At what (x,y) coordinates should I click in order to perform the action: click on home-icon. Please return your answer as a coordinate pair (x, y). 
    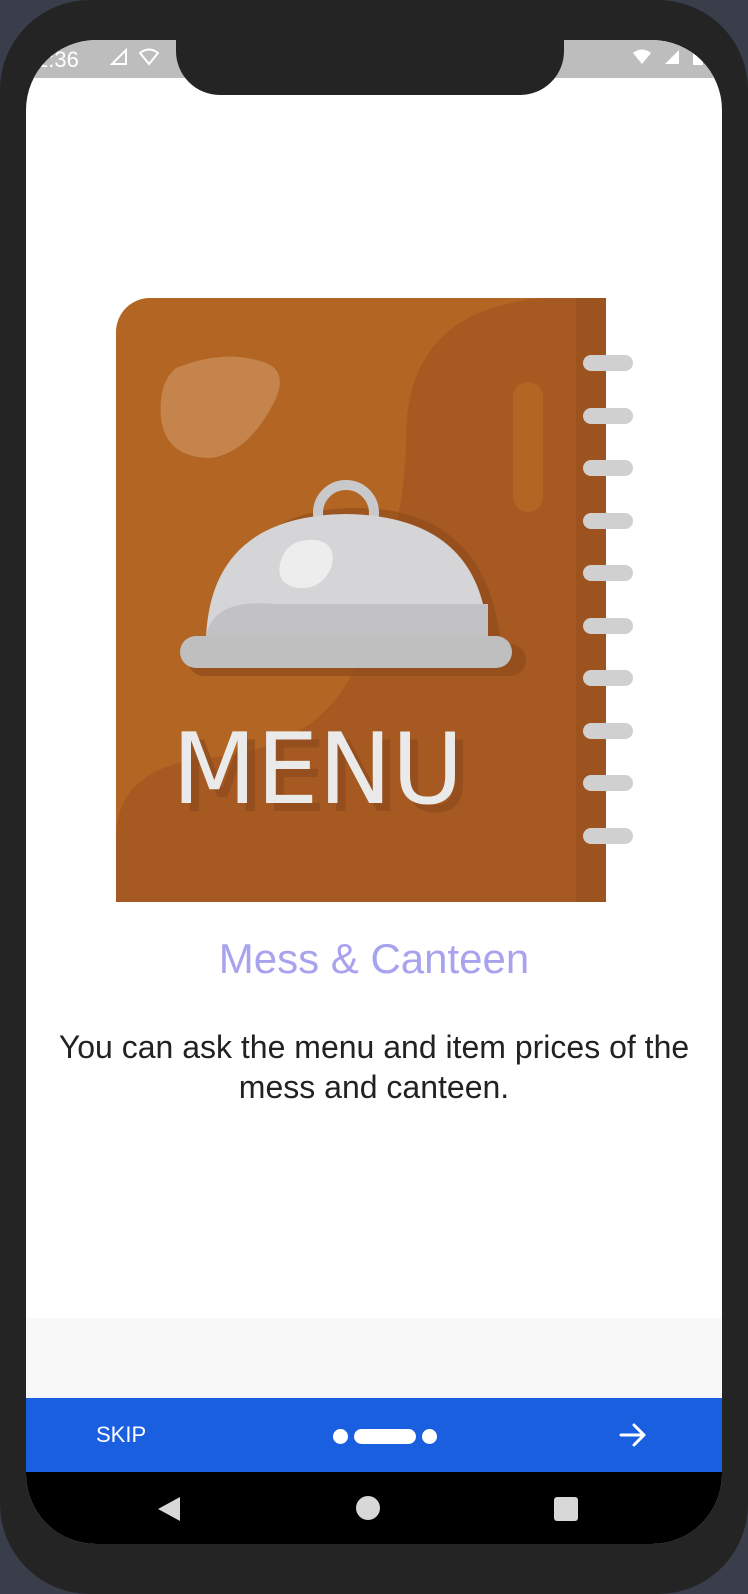
    Looking at the image, I should click on (368, 1508).